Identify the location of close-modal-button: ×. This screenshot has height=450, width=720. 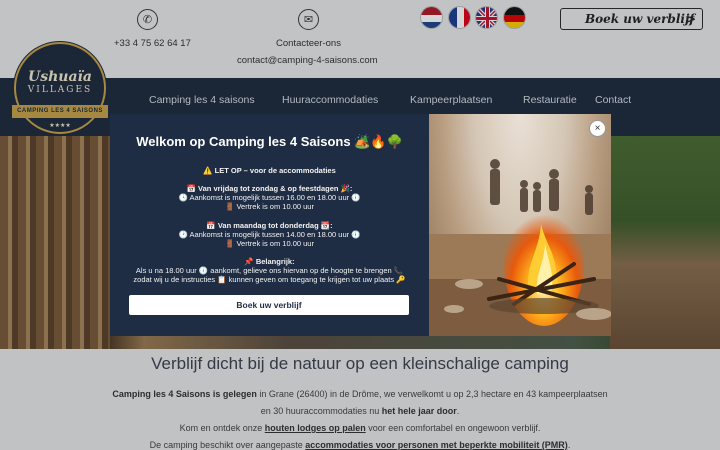
(597, 128).